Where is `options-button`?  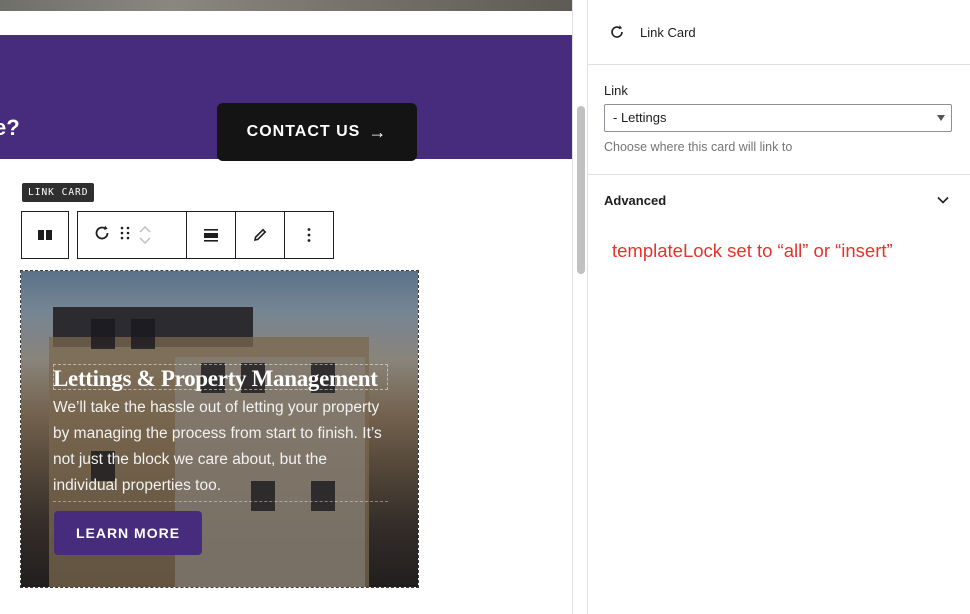
options-button is located at coordinates (308, 235).